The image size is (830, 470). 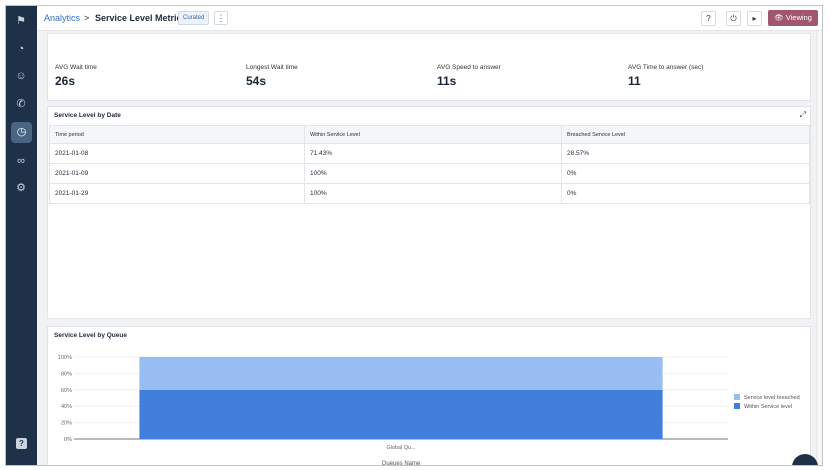 I want to click on stat-label: AVG Speed to answer, so click(x=469, y=67).